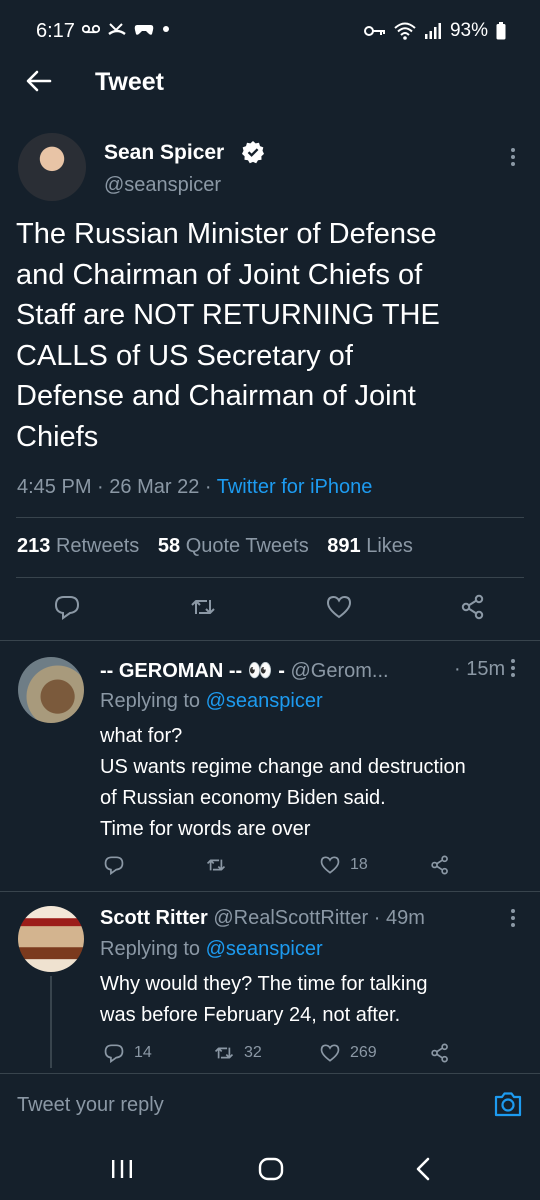 The image size is (540, 1200). Describe the element at coordinates (52, 167) in the screenshot. I see `author-avatar` at that location.